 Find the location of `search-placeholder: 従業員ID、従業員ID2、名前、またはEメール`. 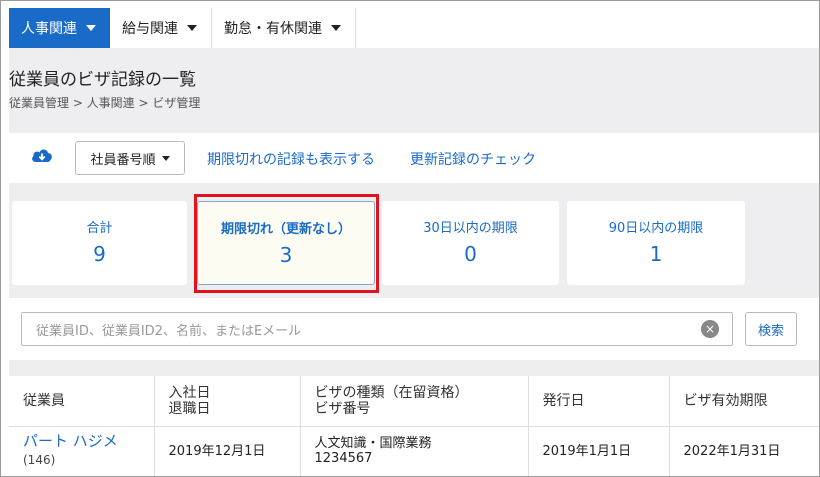

search-placeholder: 従業員ID、従業員ID2、名前、またはEメール is located at coordinates (169, 331).